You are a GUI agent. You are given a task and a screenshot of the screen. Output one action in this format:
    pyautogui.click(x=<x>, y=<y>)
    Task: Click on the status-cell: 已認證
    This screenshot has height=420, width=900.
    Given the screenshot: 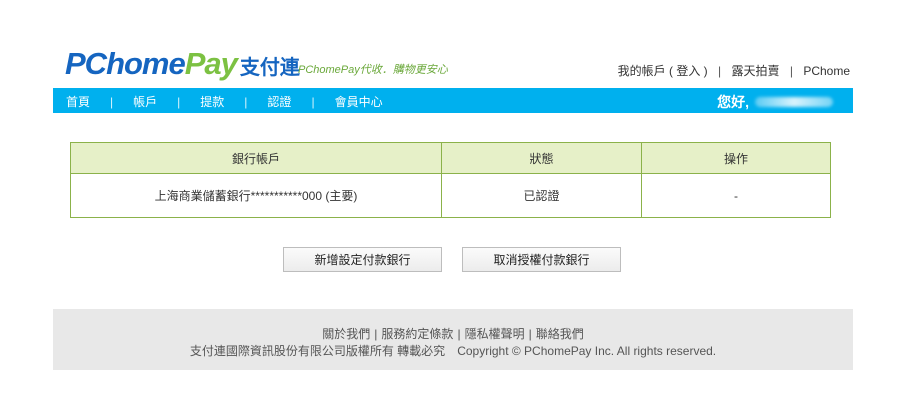 What is the action you would take?
    pyautogui.click(x=541, y=195)
    